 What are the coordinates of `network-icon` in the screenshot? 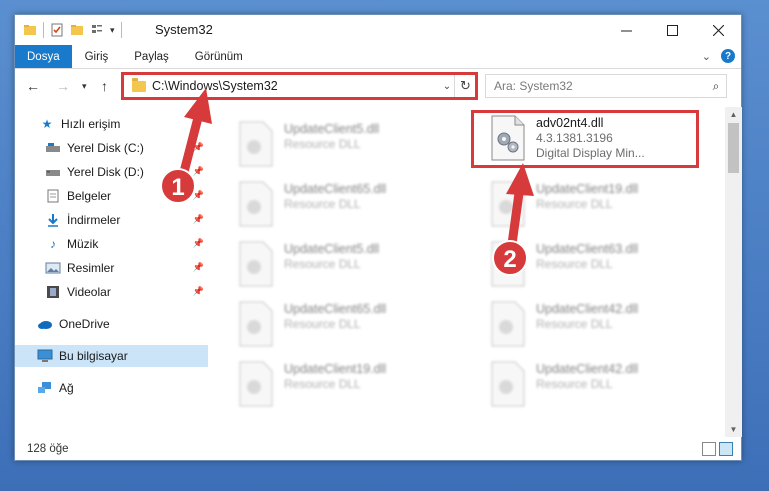 It's located at (44, 387).